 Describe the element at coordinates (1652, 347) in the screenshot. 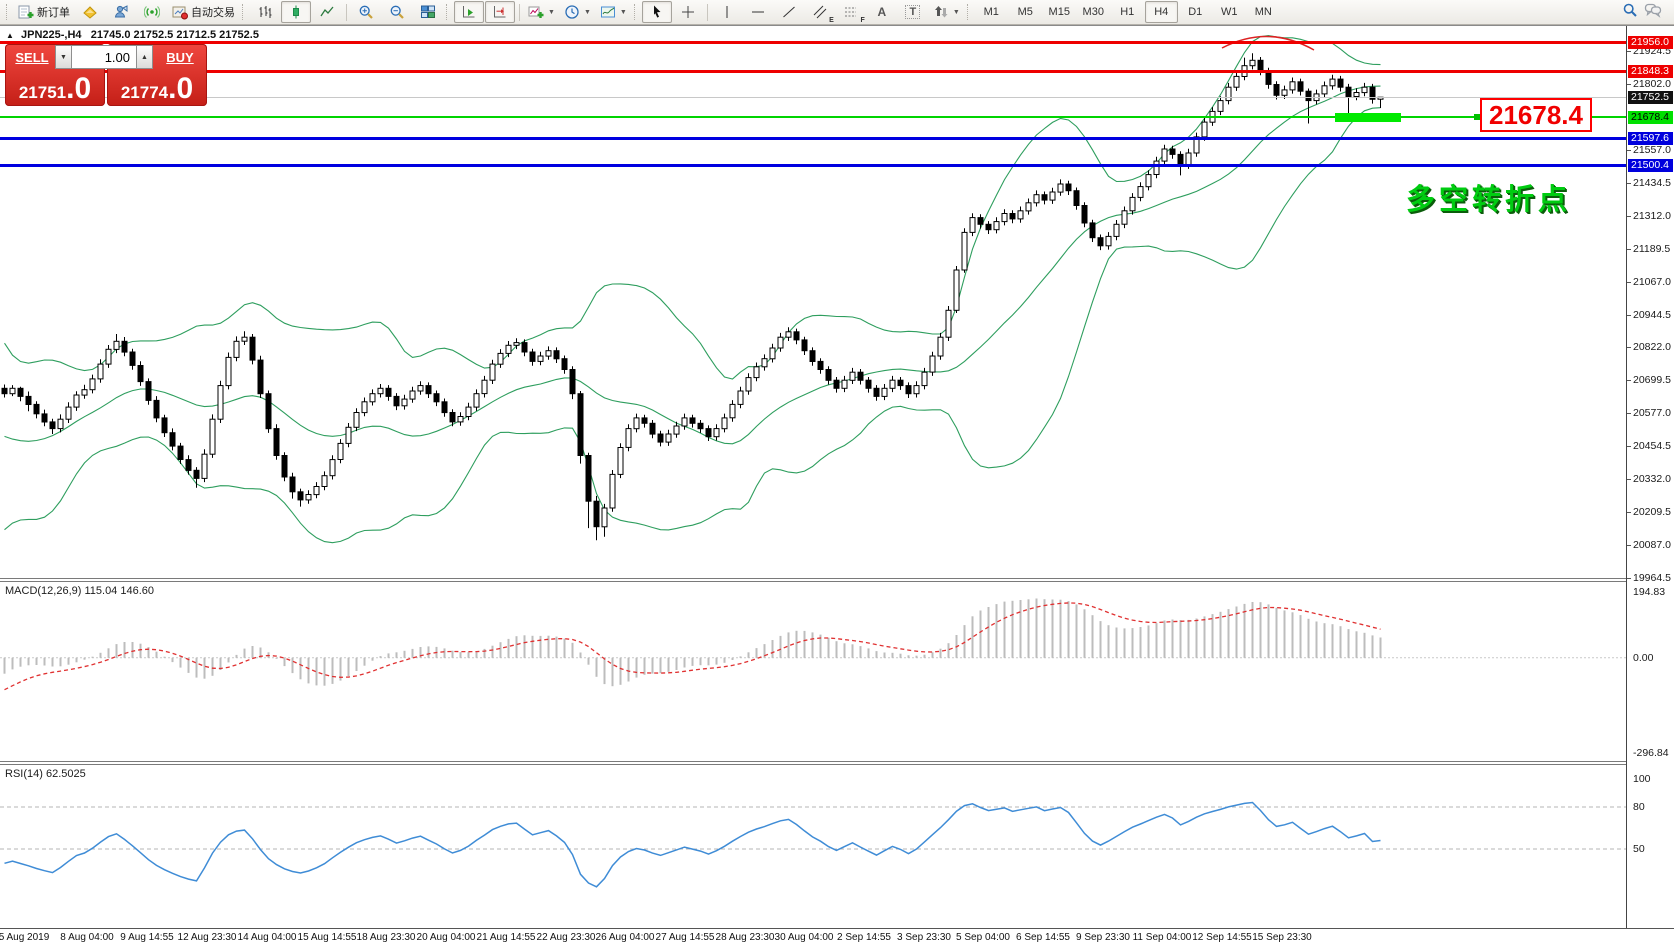

I see `price-tick: 20822.0` at that location.